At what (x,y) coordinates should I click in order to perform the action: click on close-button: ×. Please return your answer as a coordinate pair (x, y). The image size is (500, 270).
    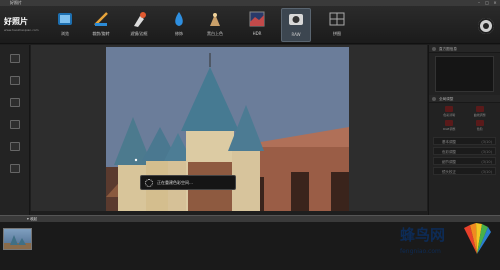
    Looking at the image, I should click on (495, 2).